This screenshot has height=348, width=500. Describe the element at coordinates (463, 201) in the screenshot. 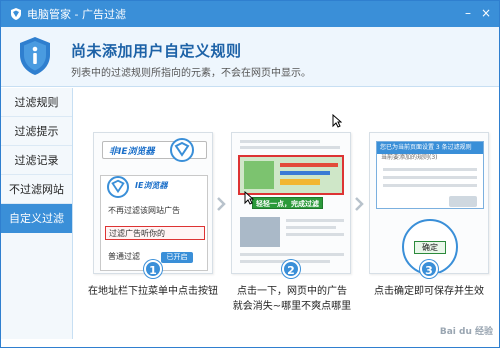

I see `dialog-small-button` at that location.